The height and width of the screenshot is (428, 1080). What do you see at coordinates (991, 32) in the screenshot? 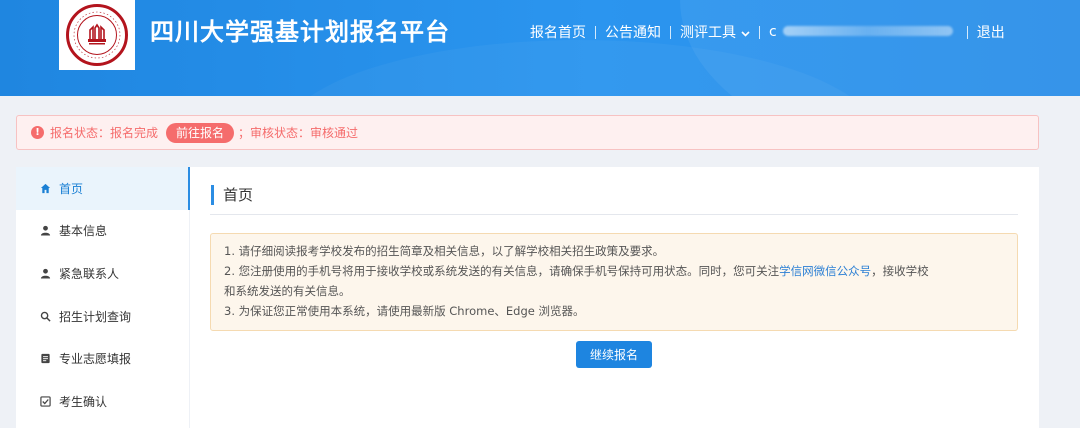
I see `nav-logout-link: 退出` at bounding box center [991, 32].